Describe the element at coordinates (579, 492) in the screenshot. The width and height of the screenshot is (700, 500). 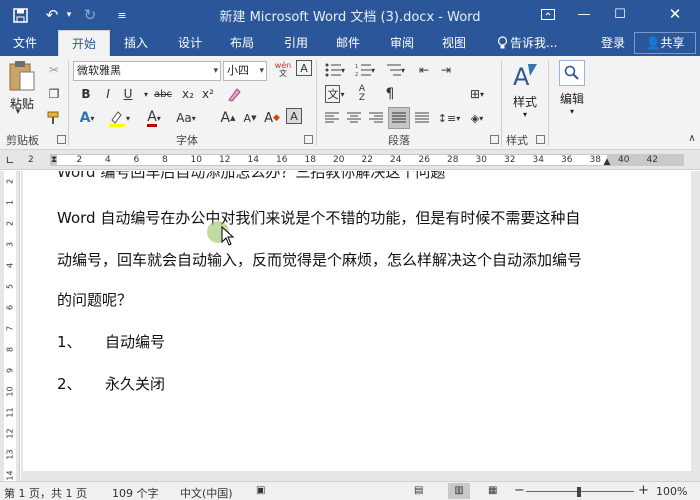
I see `zoom-slider-thumb` at that location.